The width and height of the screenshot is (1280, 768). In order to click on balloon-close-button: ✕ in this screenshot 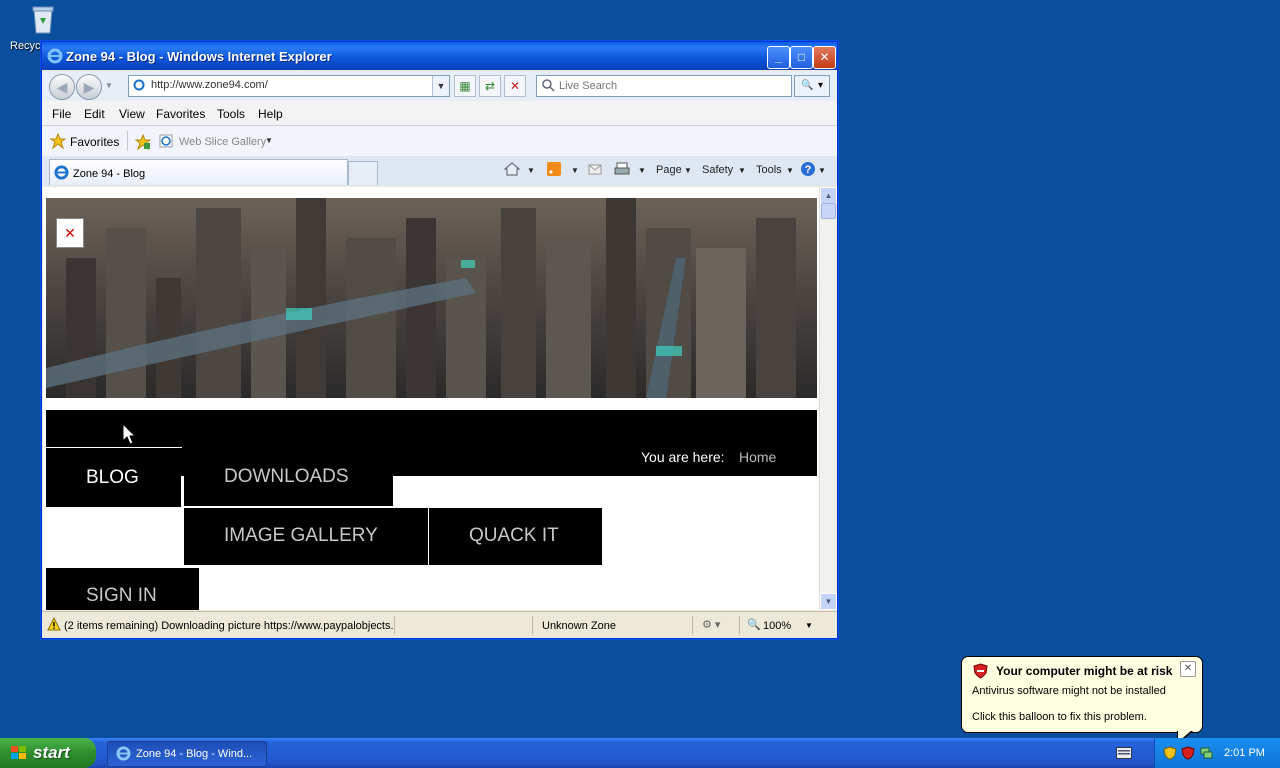, I will do `click(1188, 669)`.